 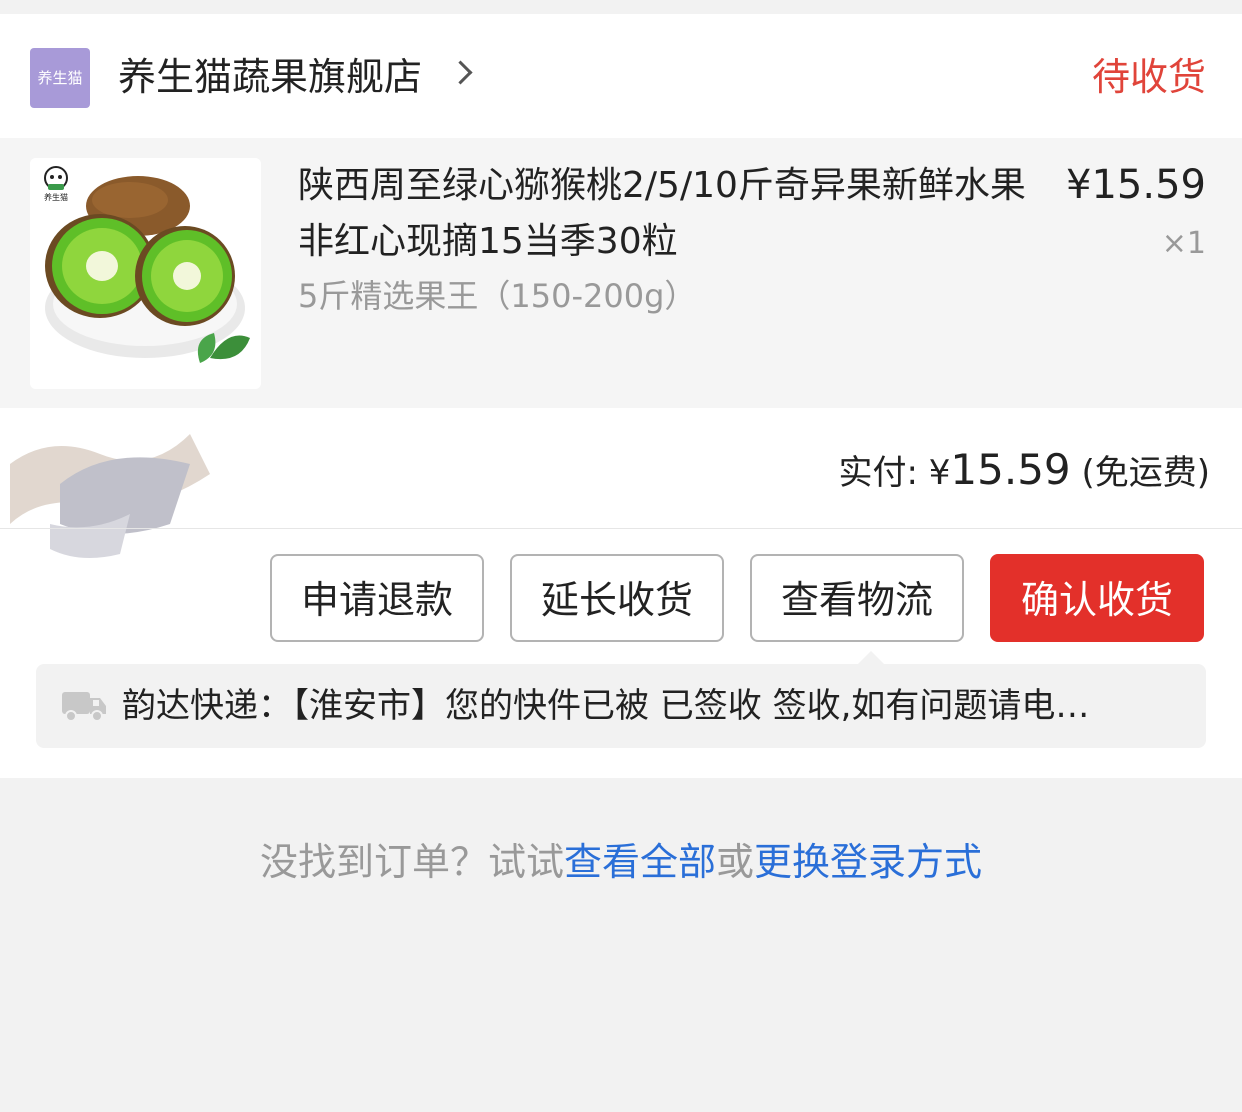 What do you see at coordinates (663, 214) in the screenshot?
I see `product-title: 陕西周至绿心猕猴桃2/5/10斤奇异果新鲜水果非红心现摘15当季30粒` at bounding box center [663, 214].